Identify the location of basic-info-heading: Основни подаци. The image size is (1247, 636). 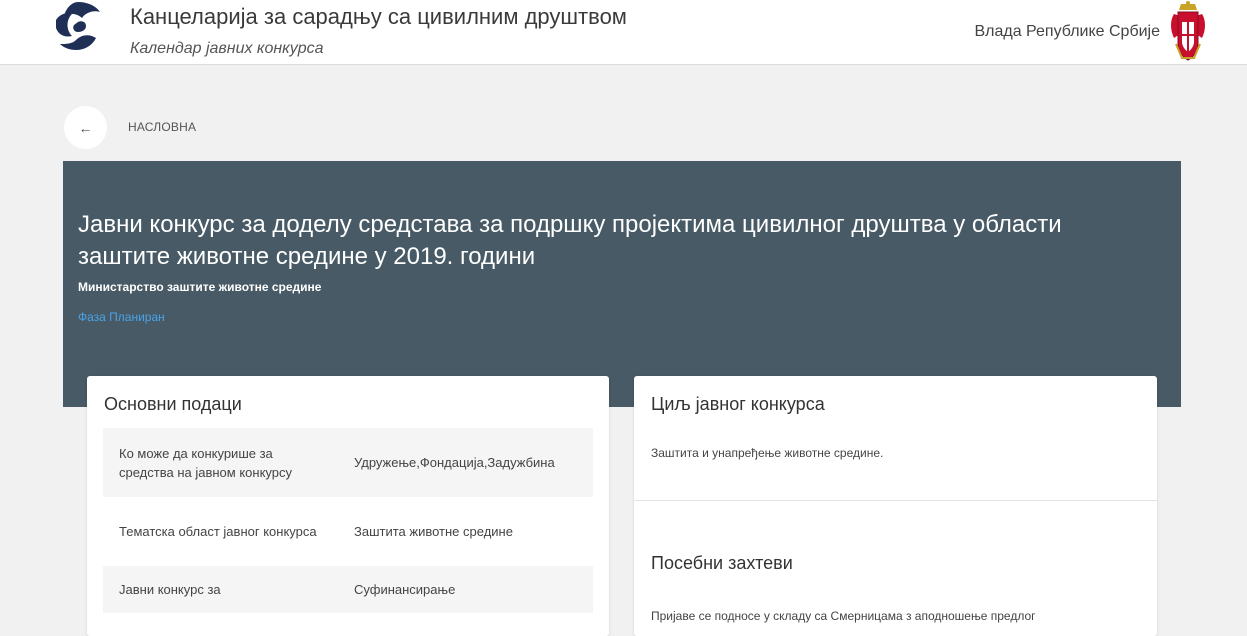
(173, 404).